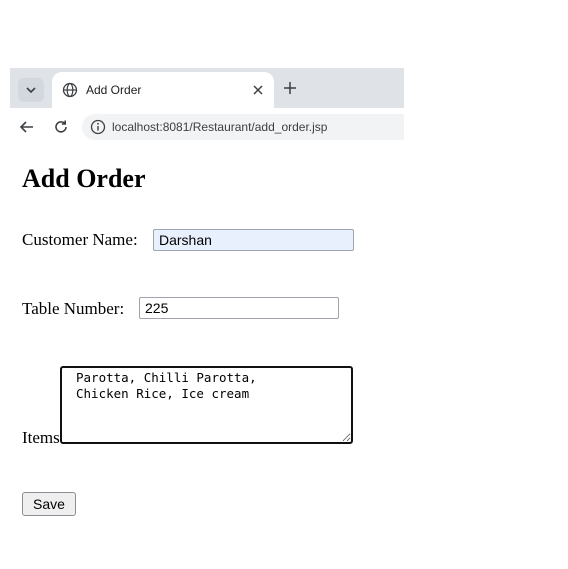  I want to click on tab-search-button, so click(31, 90).